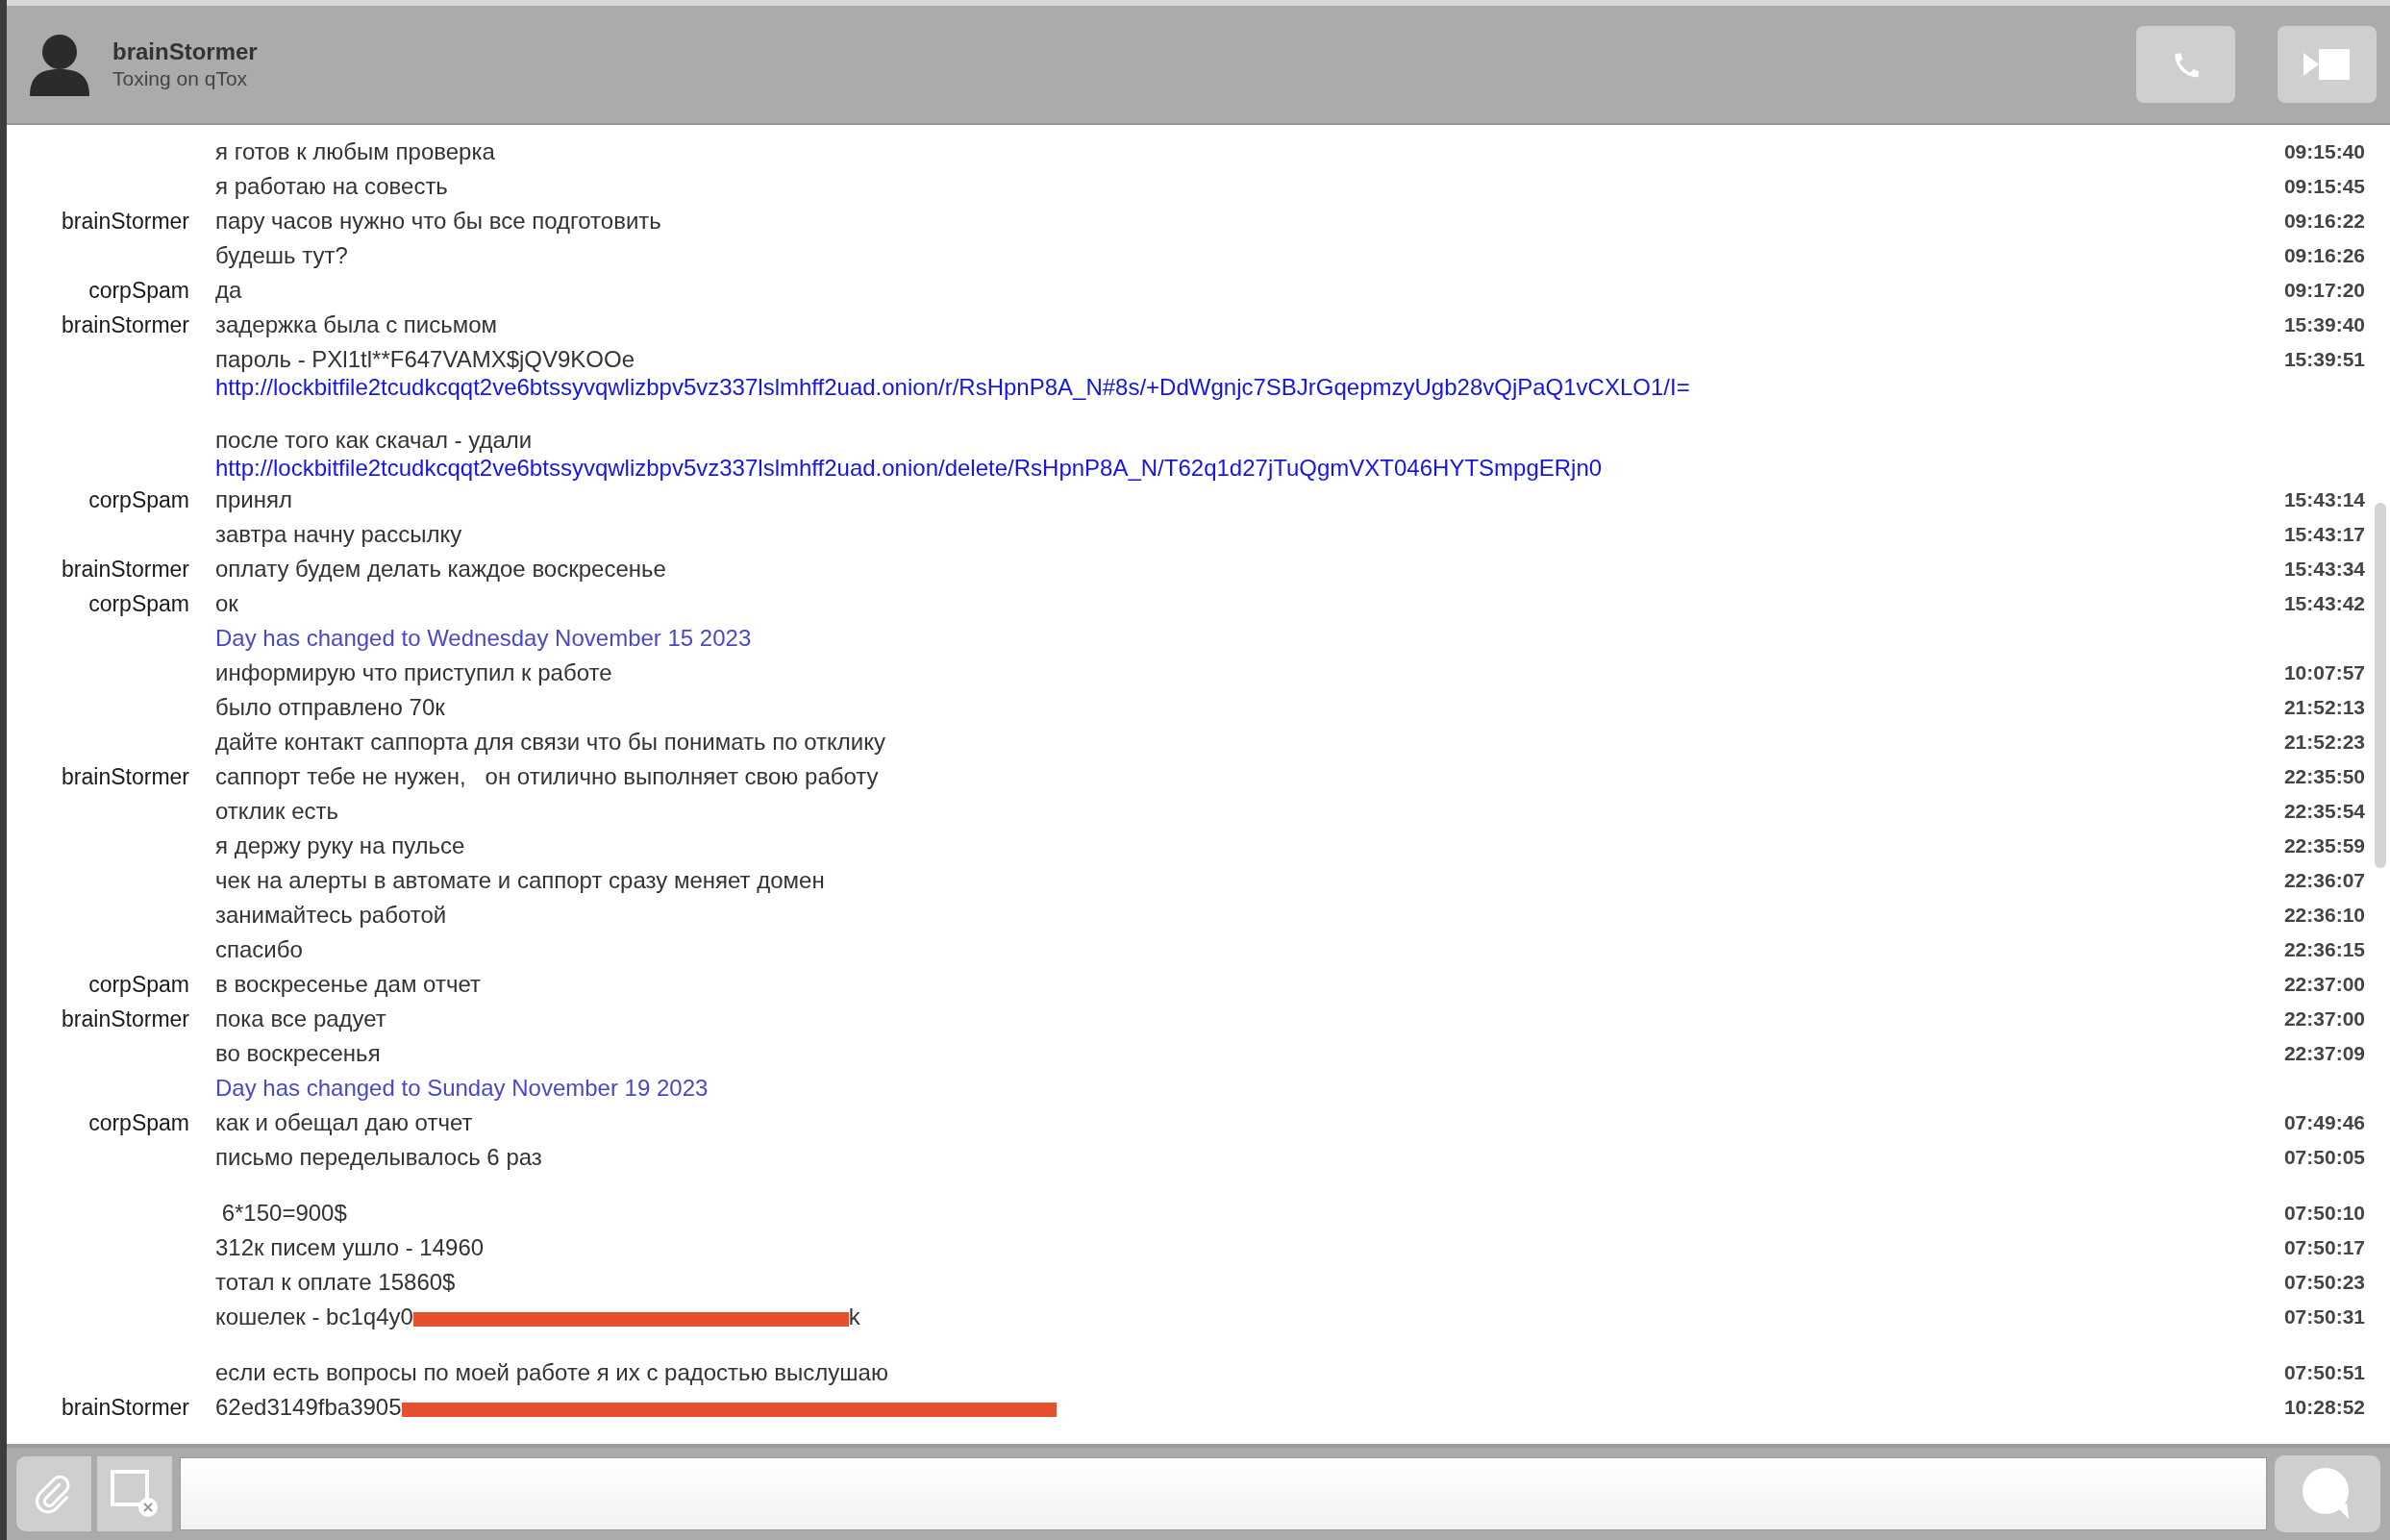  What do you see at coordinates (229, 290) in the screenshot?
I see `message-text: да` at bounding box center [229, 290].